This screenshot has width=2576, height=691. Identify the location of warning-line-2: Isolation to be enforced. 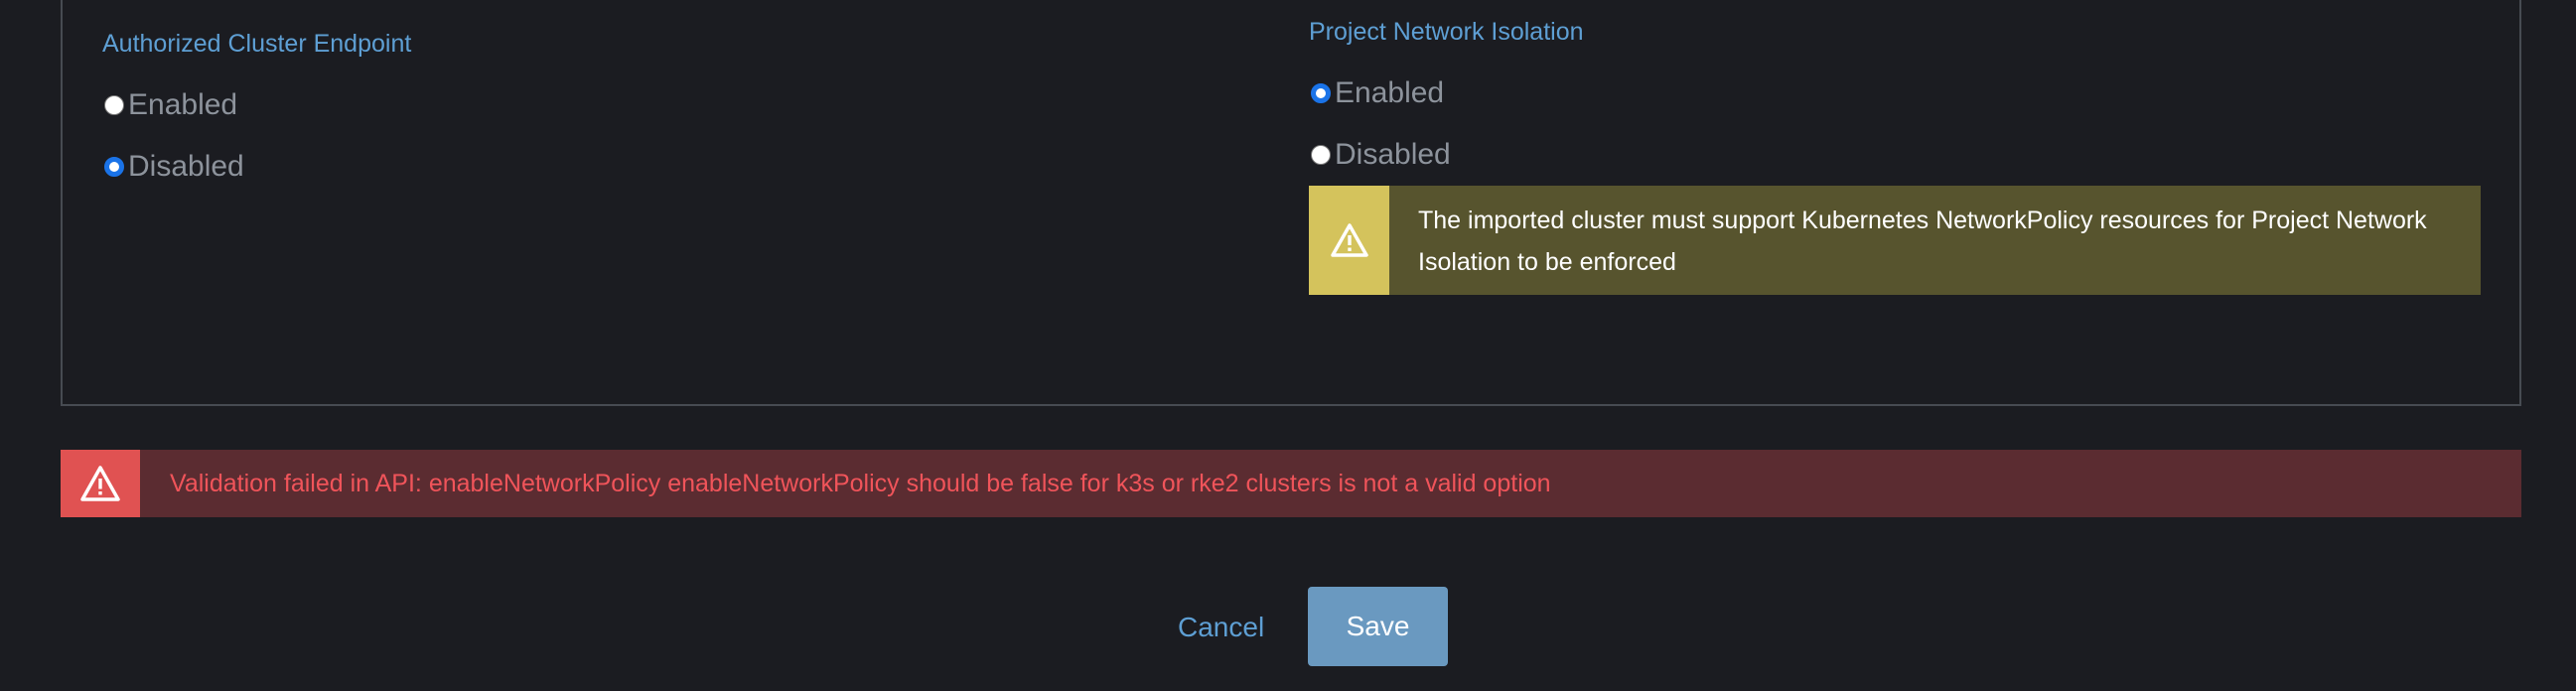
(1547, 262).